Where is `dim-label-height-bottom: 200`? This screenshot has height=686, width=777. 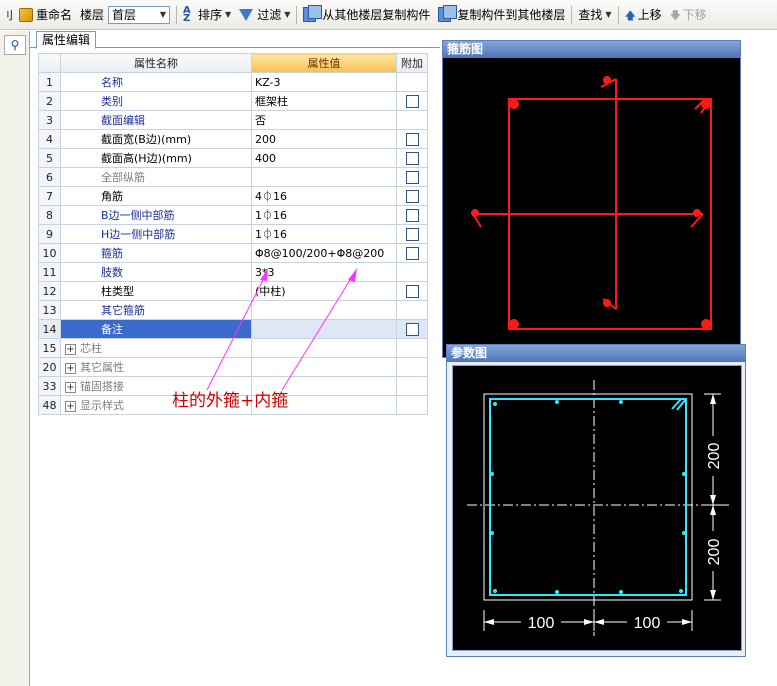
dim-label-height-bottom: 200 is located at coordinates (714, 552).